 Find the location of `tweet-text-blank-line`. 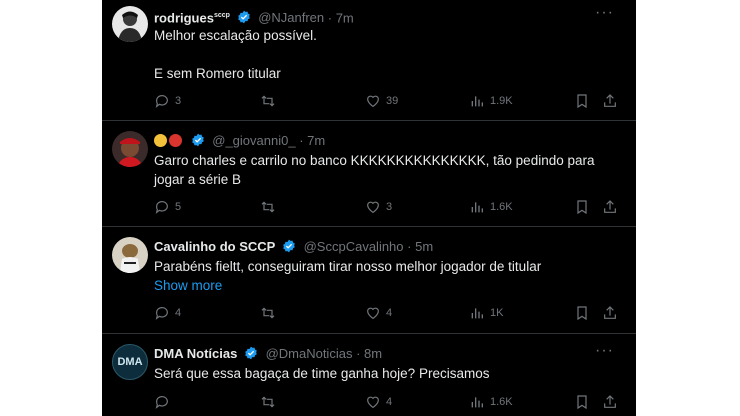

tweet-text-blank-line is located at coordinates (235, 54).